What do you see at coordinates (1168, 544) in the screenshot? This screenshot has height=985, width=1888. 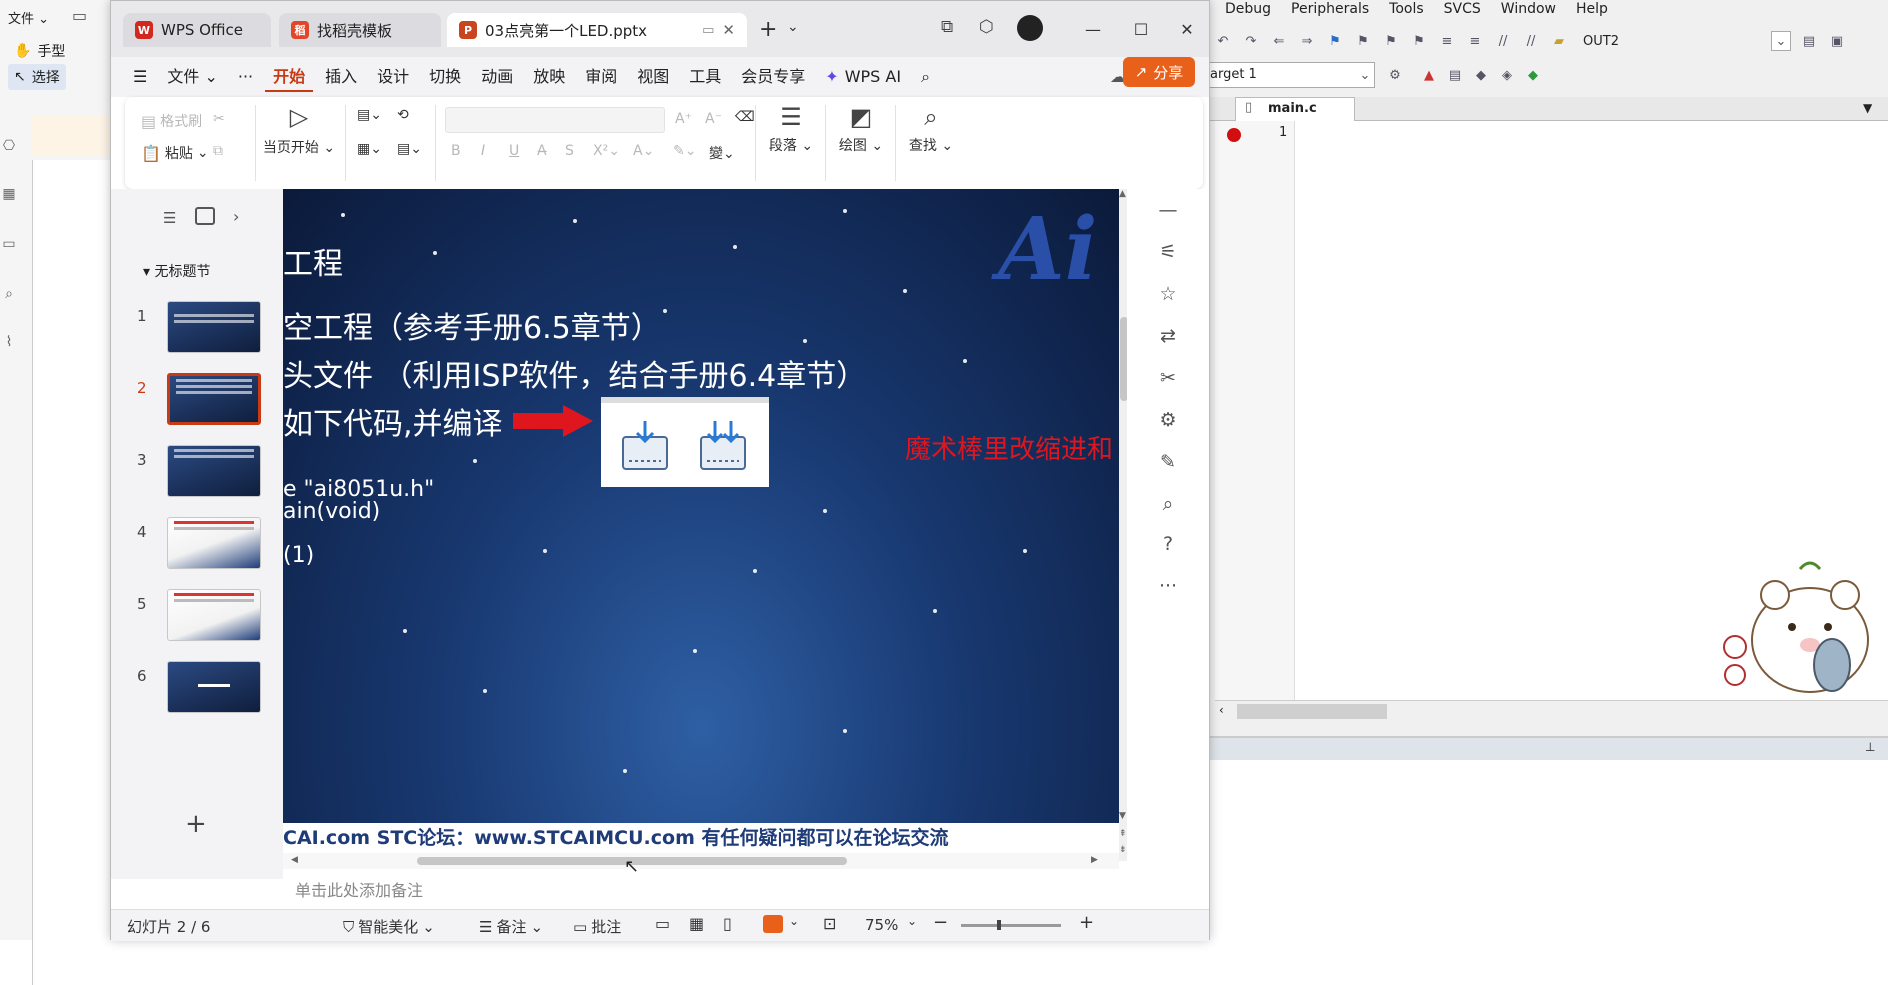 I see `help-icon: ?` at bounding box center [1168, 544].